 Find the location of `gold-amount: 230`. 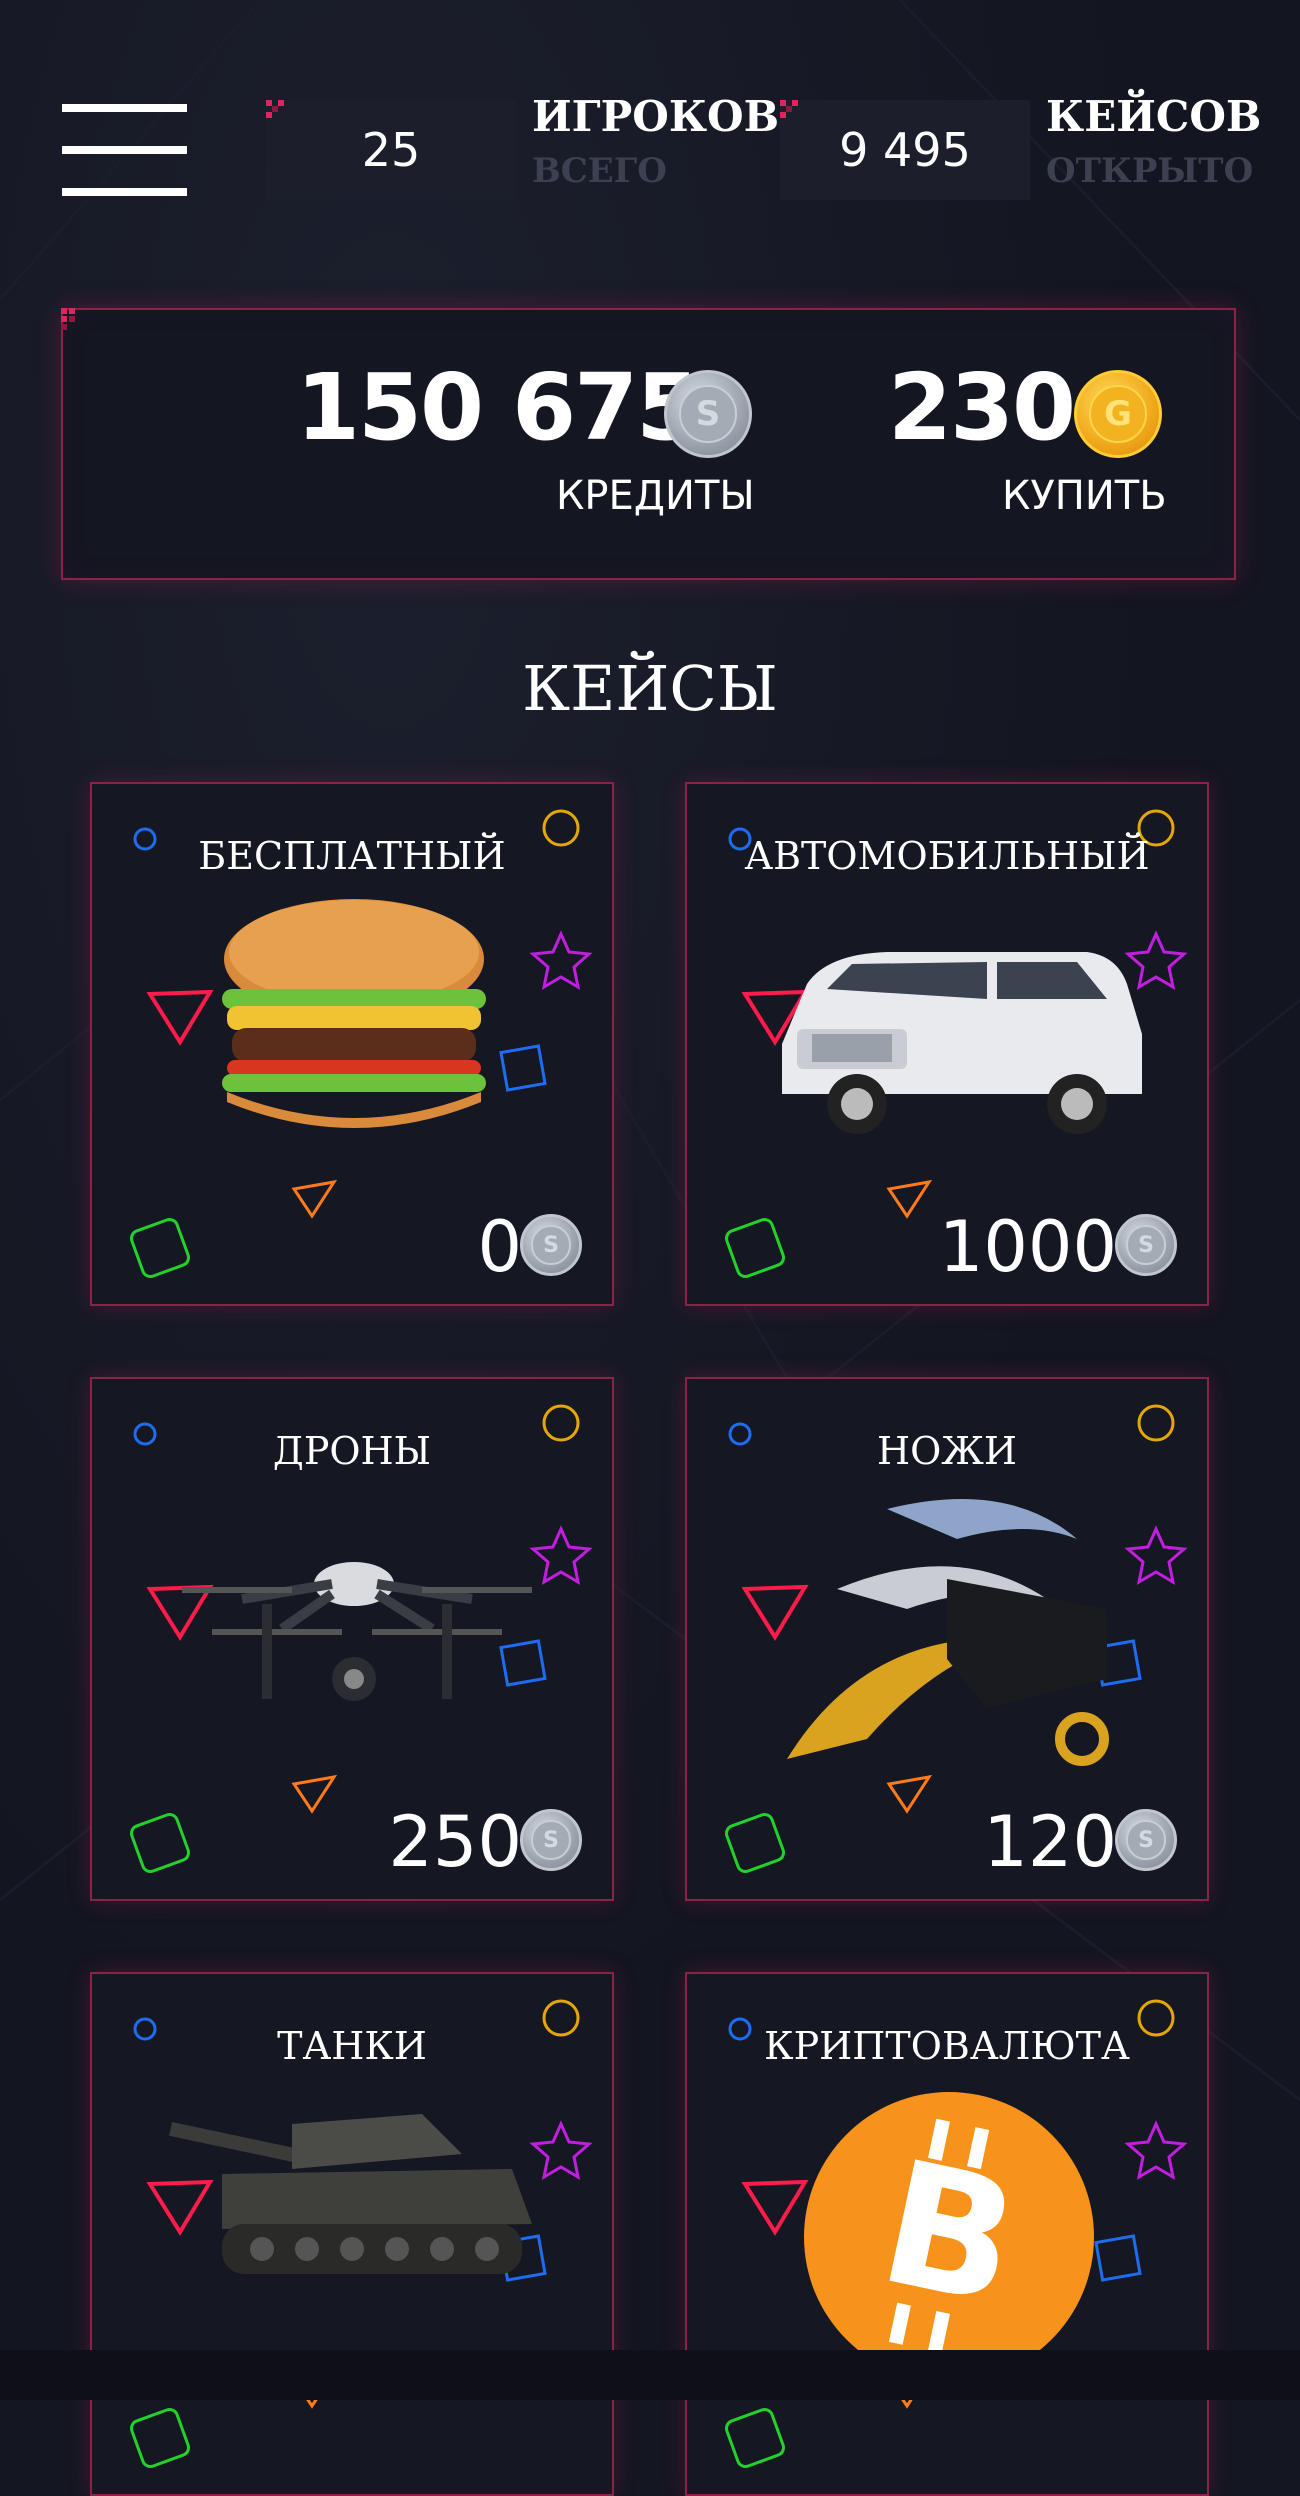

gold-amount: 230 is located at coordinates (982, 407).